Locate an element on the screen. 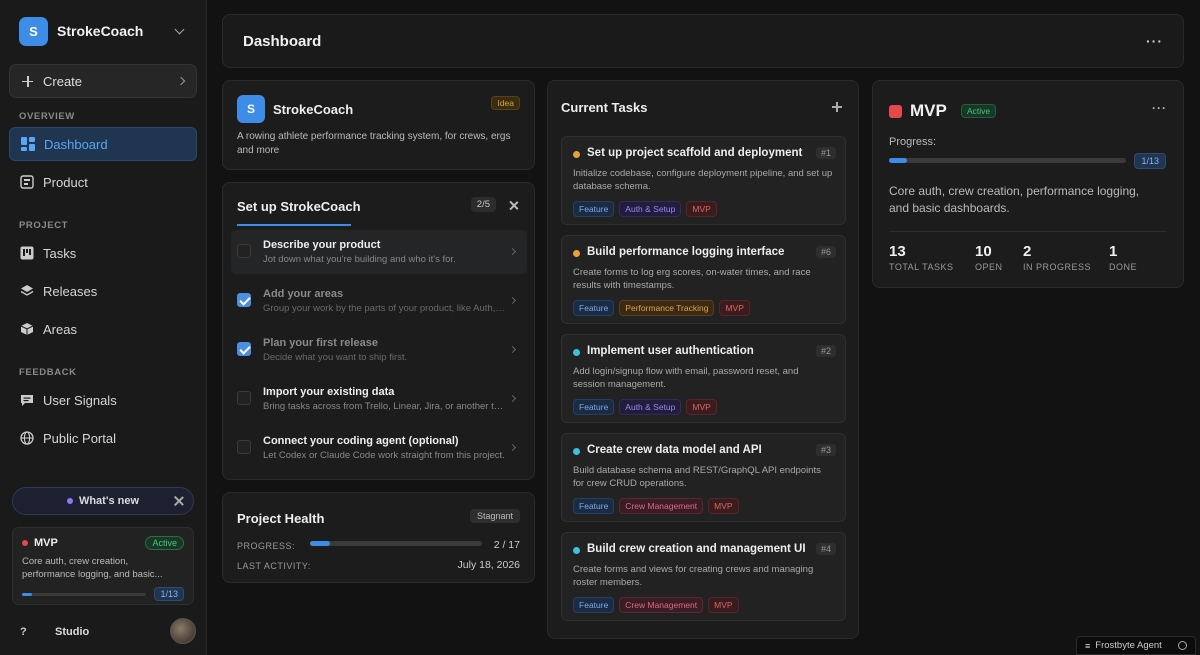 This screenshot has width=1200, height=655. create-button: Create is located at coordinates (103, 81).